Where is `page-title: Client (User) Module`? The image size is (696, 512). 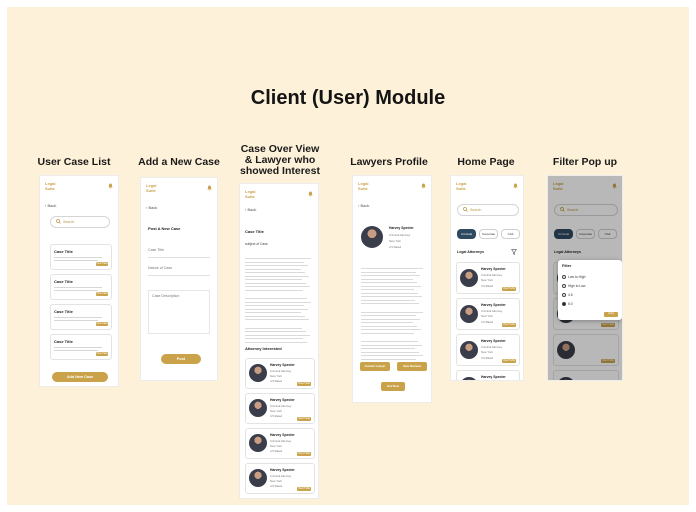
page-title: Client (User) Module is located at coordinates (348, 98).